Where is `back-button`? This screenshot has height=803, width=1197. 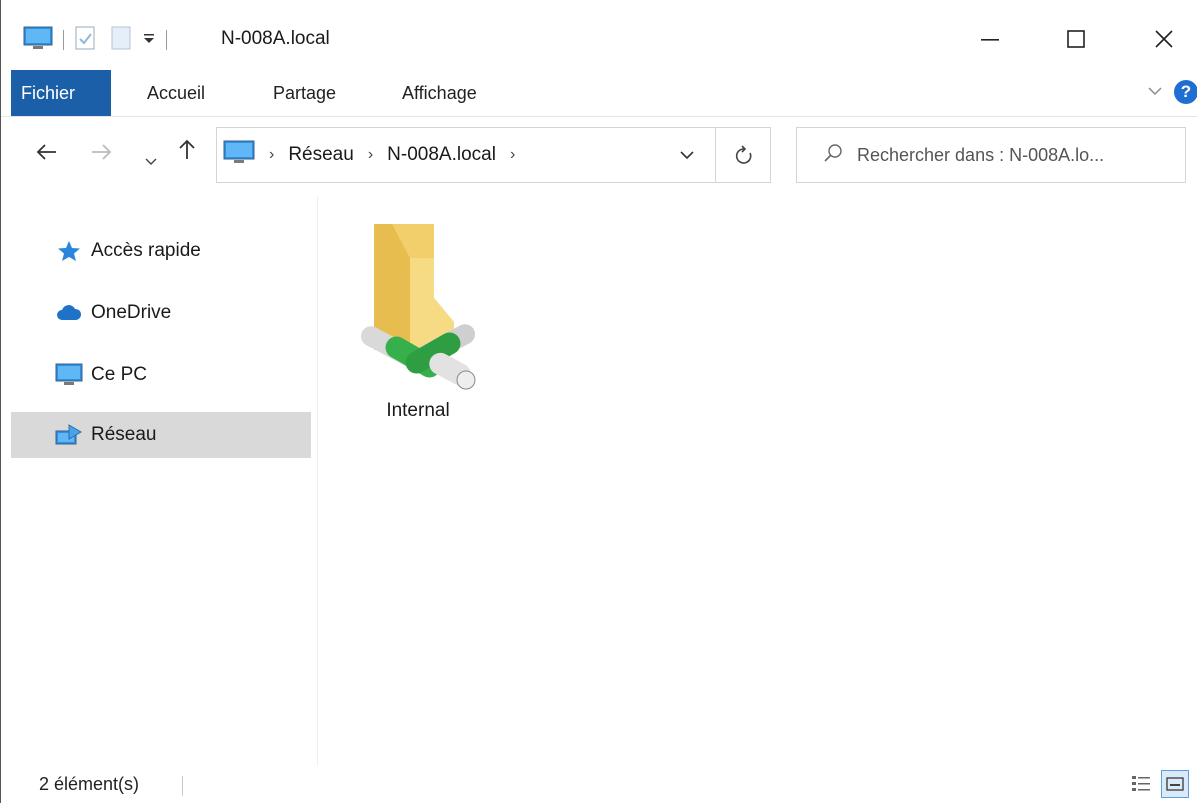
back-button is located at coordinates (46, 154).